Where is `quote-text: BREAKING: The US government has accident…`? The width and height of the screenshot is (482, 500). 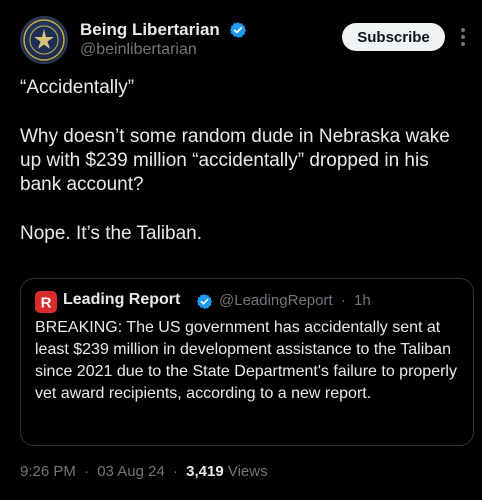
quote-text: BREAKING: The US government has accident… is located at coordinates (246, 360).